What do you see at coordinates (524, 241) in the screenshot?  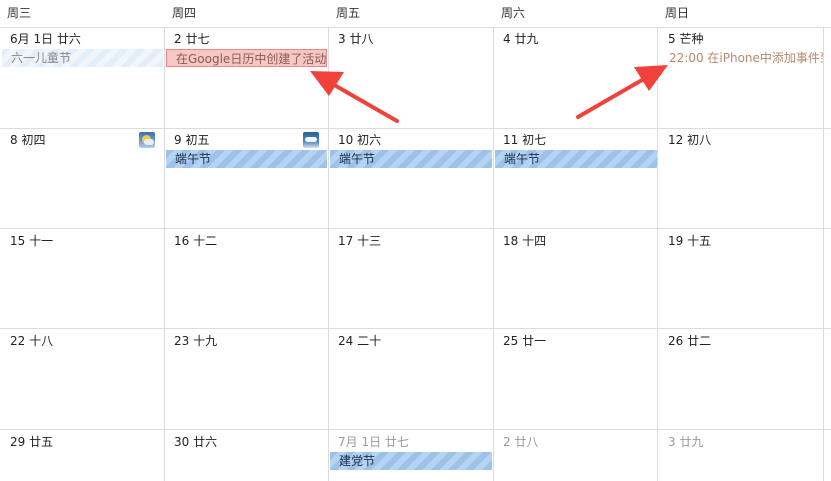 I see `day-cell-jun-18: 18 十四` at bounding box center [524, 241].